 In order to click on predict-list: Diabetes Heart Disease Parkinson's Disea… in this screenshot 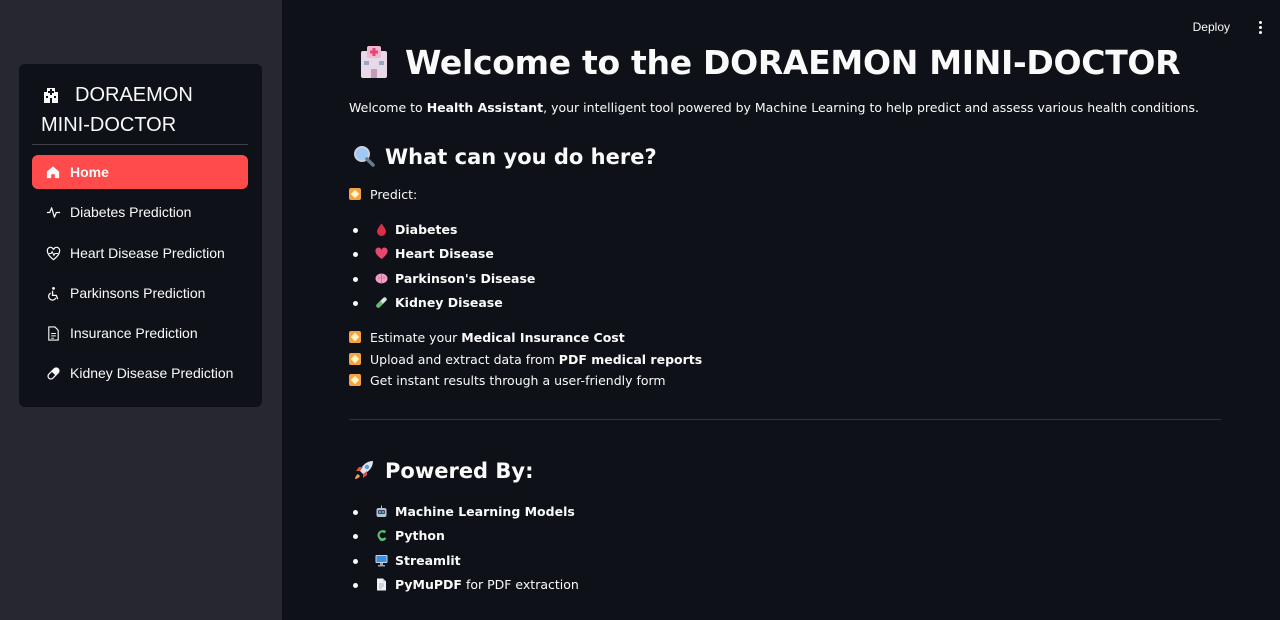, I will do `click(442, 266)`.